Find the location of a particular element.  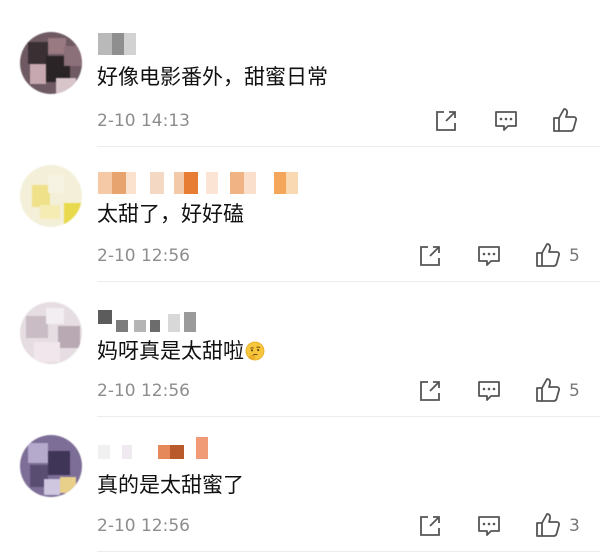

thinking-face-emoji-icon is located at coordinates (255, 351).